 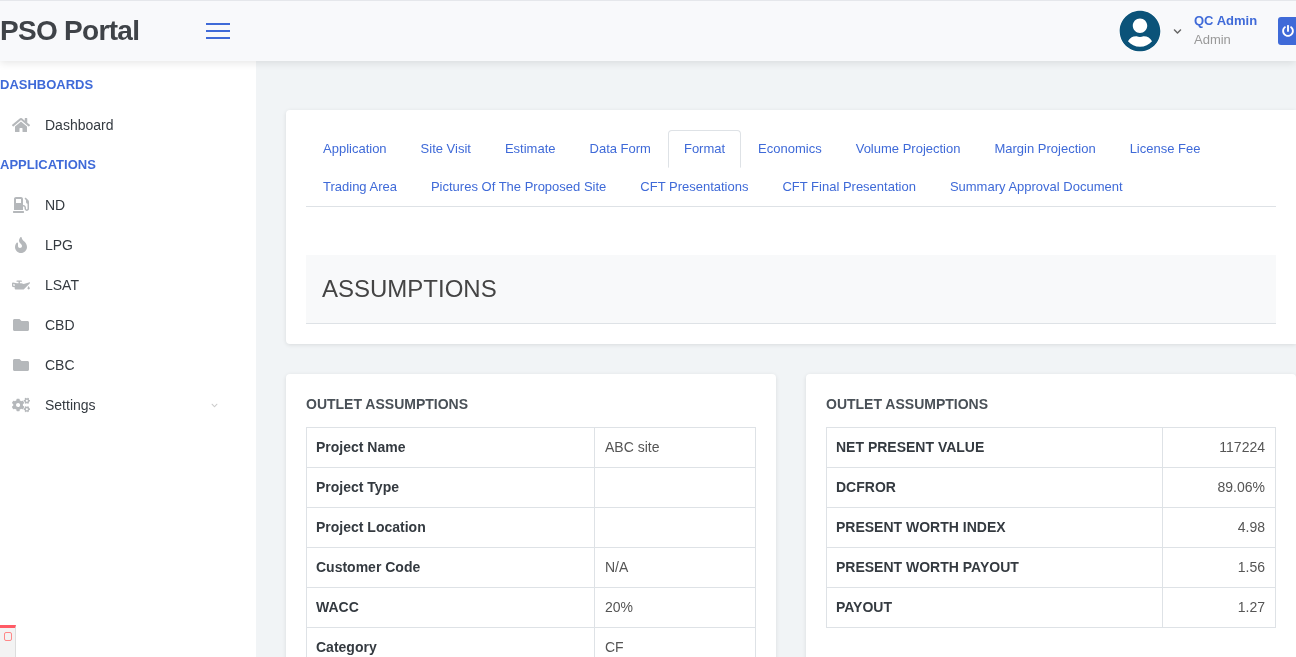 What do you see at coordinates (694, 187) in the screenshot?
I see `tab: CFT Presentations` at bounding box center [694, 187].